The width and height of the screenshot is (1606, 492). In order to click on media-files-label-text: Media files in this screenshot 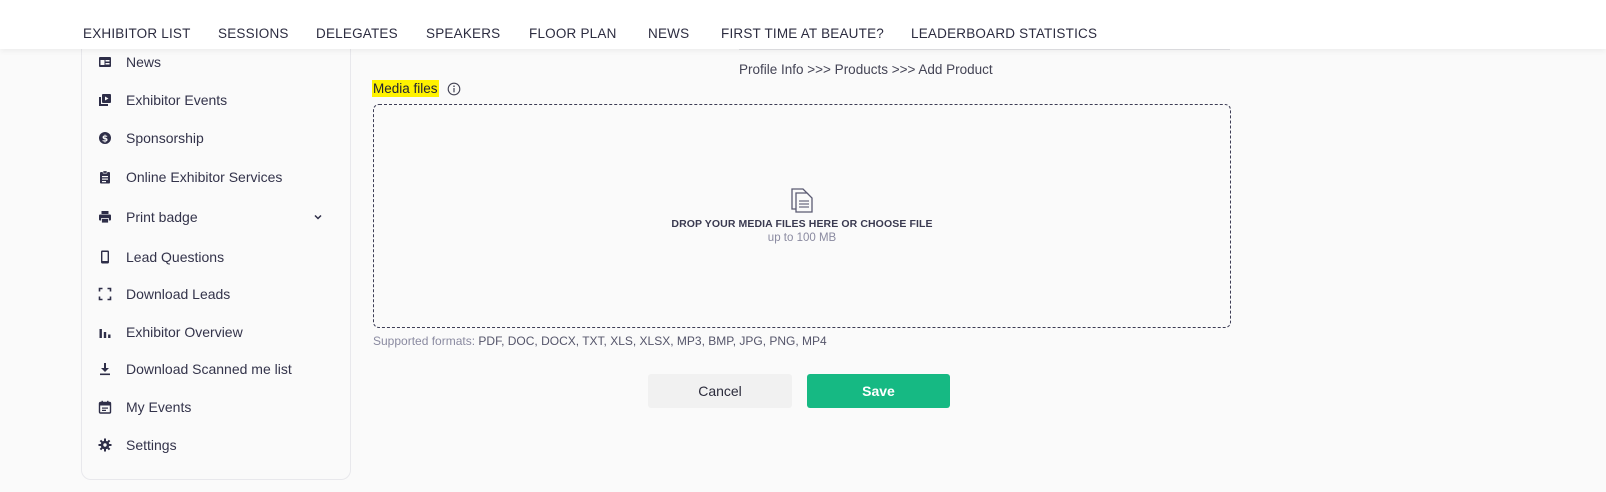, I will do `click(405, 88)`.